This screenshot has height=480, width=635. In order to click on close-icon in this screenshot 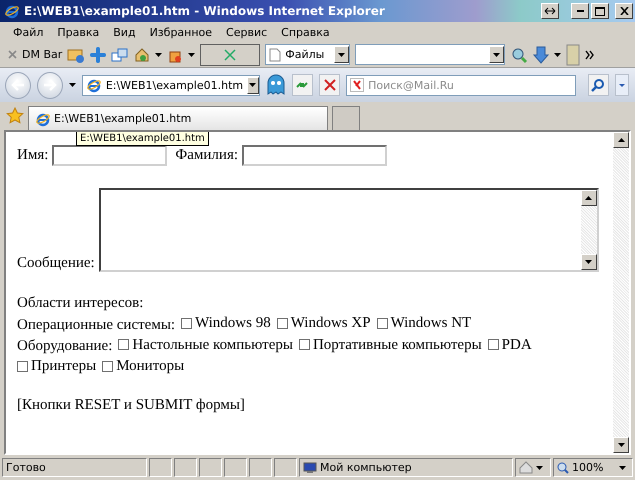, I will do `click(624, 11)`.